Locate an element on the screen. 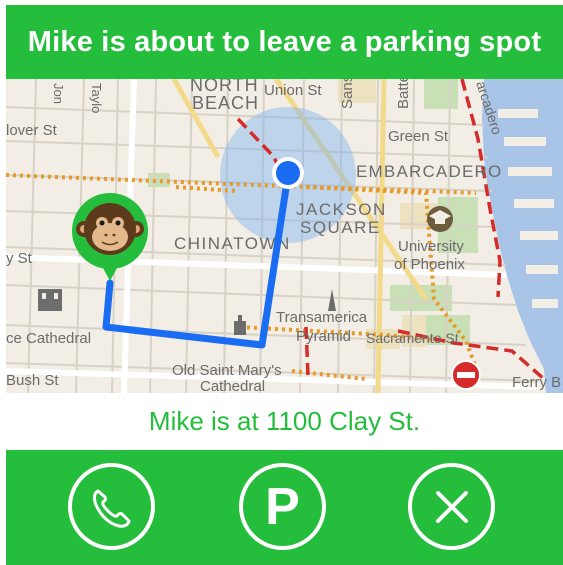 The image size is (563, 565). notification-title: Mike is about to leave a parking spot is located at coordinates (284, 41).